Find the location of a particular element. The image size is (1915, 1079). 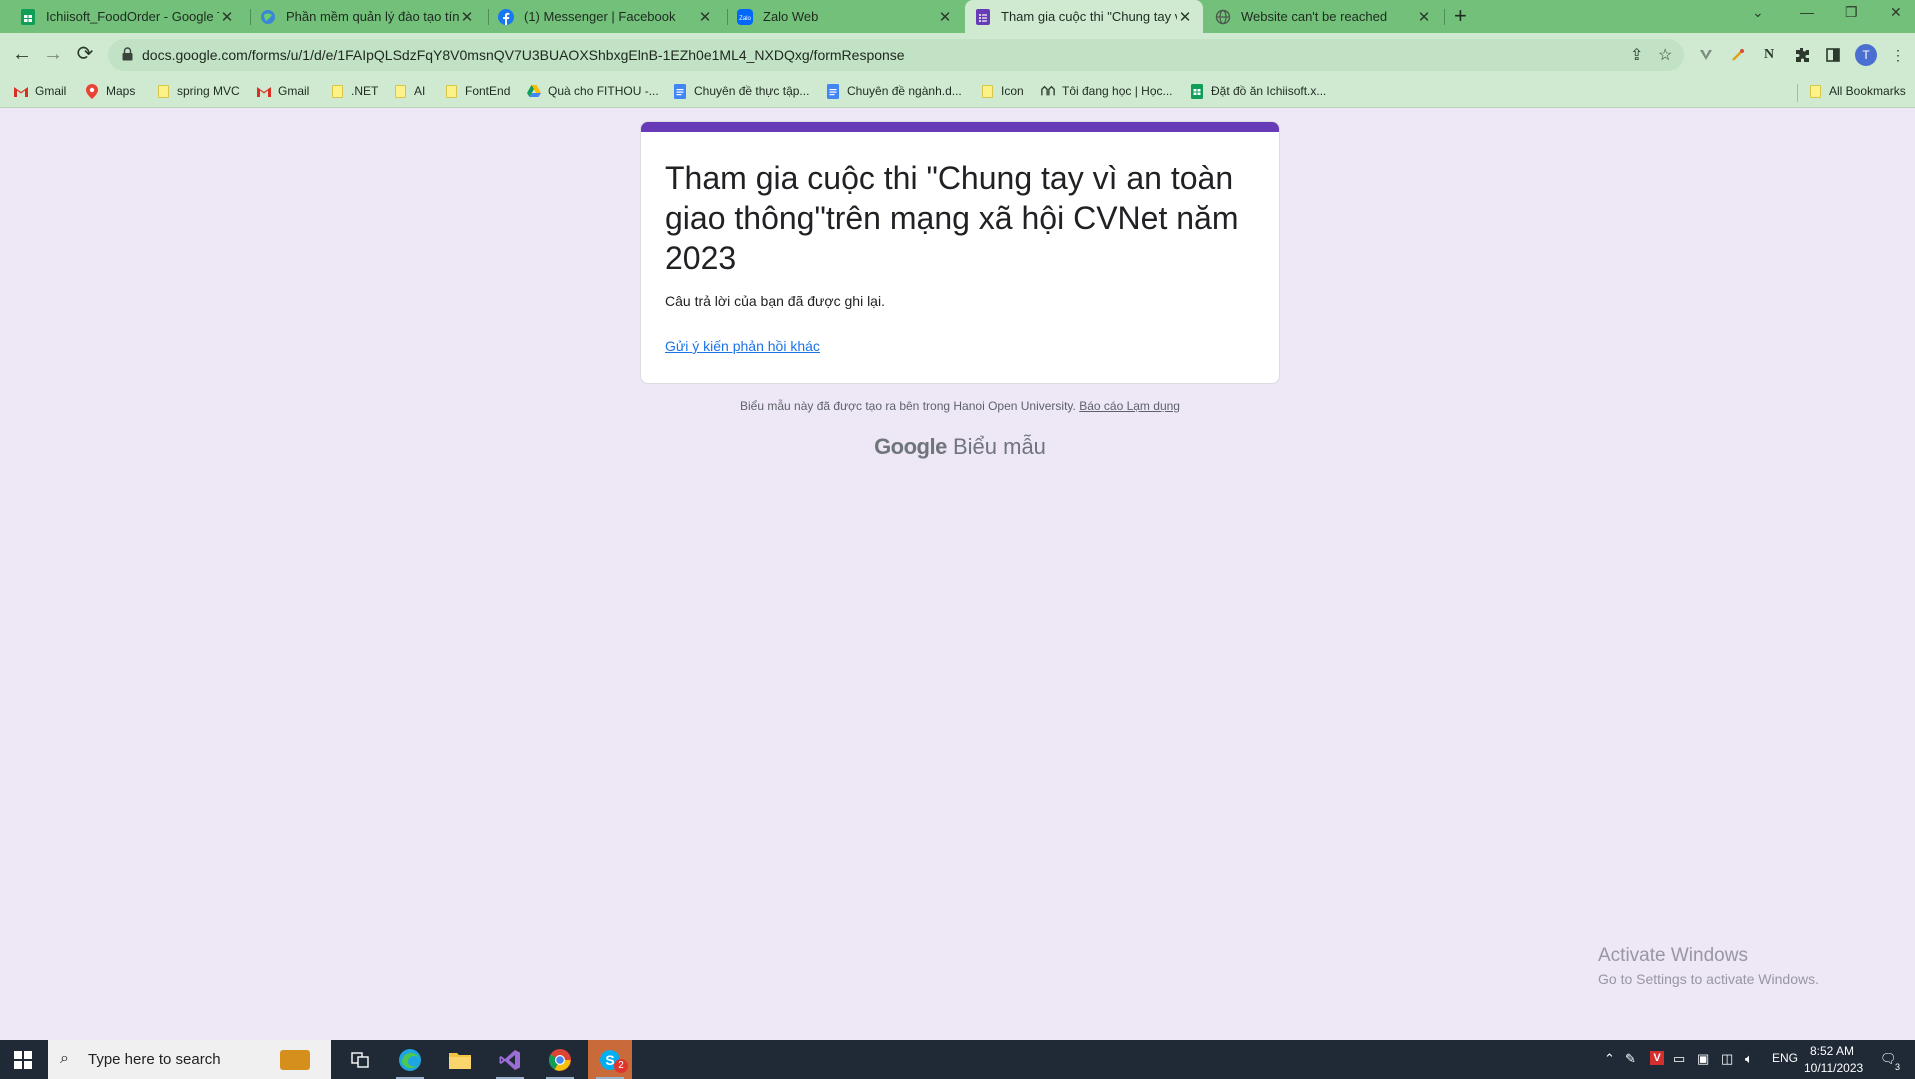

bookmark-star-icon: ☆ is located at coordinates (1665, 55).